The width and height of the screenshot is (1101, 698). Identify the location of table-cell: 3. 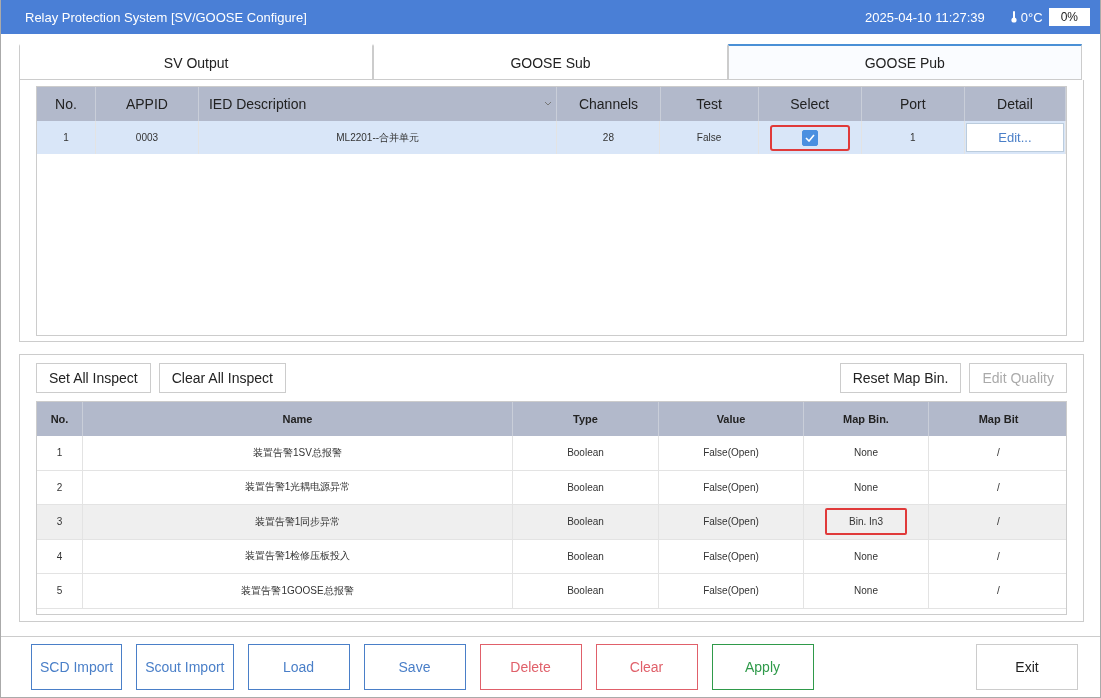
(60, 522).